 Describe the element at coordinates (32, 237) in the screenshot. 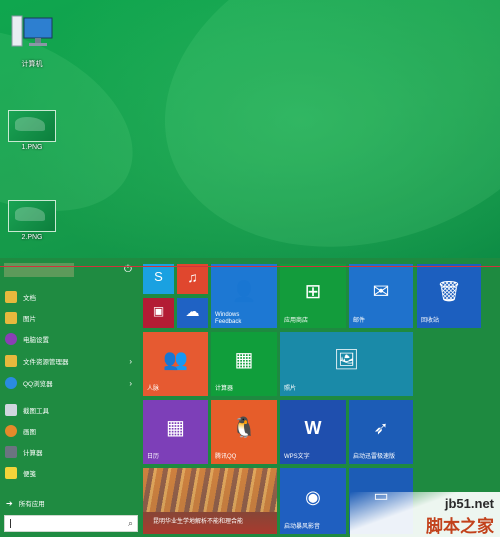

I see `desktop-icon-label: 2.PNG` at that location.